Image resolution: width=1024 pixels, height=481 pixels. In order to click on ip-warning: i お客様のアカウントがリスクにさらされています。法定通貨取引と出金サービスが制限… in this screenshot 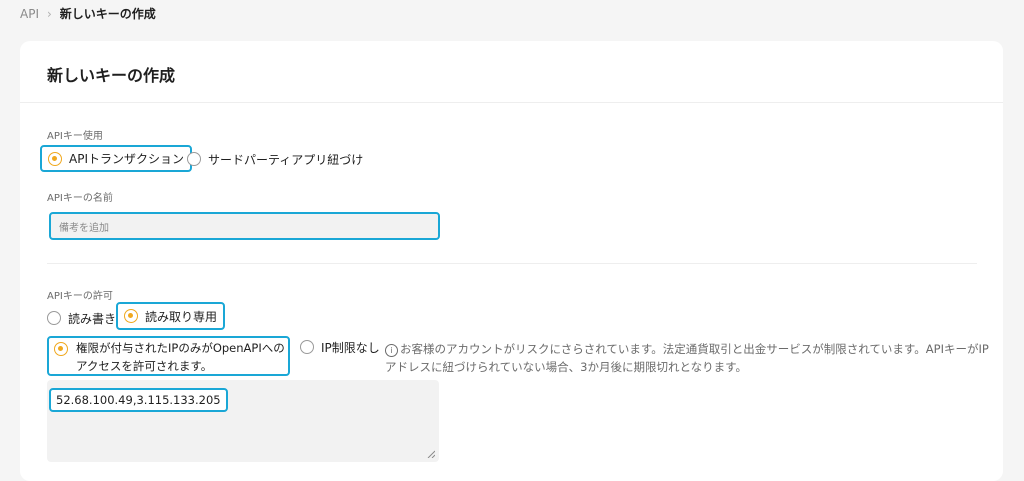, I will do `click(691, 358)`.